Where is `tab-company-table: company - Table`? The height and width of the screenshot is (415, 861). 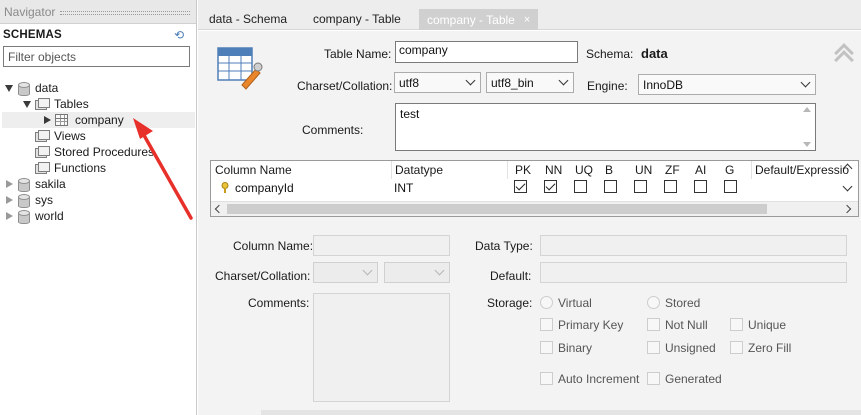
tab-company-table: company - Table is located at coordinates (357, 19).